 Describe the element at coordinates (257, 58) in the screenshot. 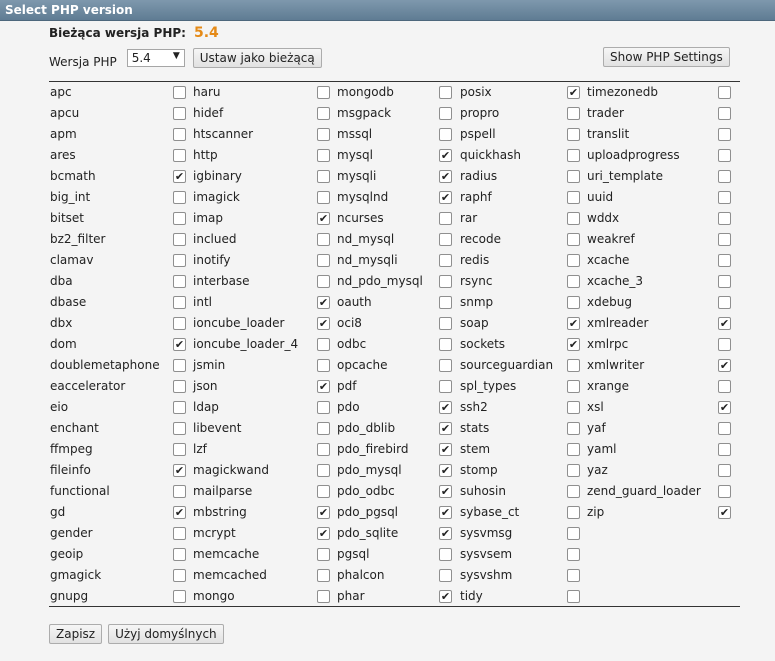

I see `set-current-button: Ustaw jako bieżącą` at that location.